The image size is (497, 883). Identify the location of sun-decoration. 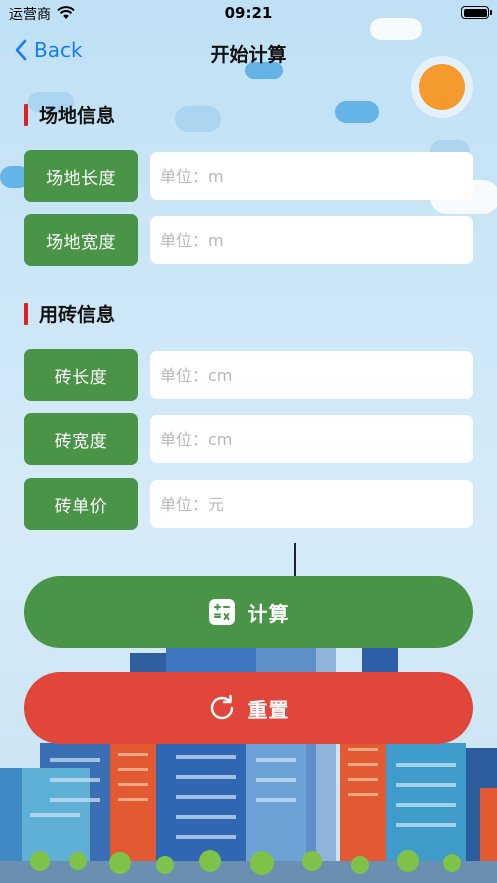
(442, 87).